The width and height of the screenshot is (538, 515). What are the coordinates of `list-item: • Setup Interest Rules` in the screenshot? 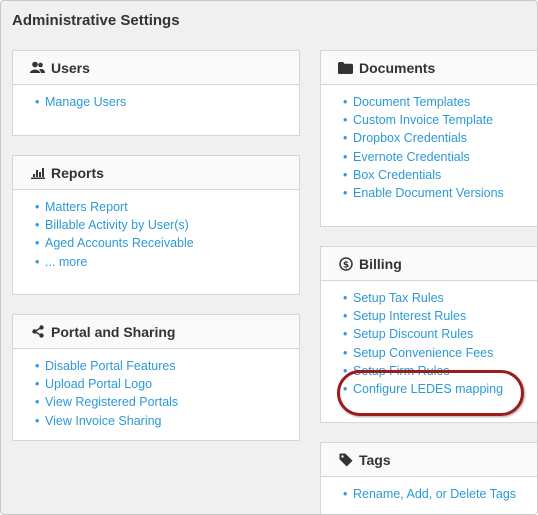 It's located at (405, 316).